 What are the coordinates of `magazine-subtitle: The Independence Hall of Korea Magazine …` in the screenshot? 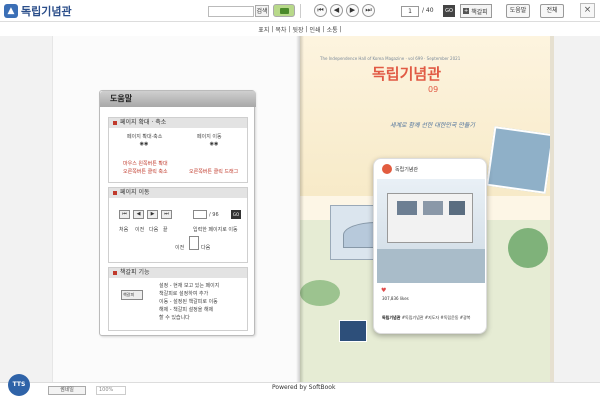 It's located at (390, 58).